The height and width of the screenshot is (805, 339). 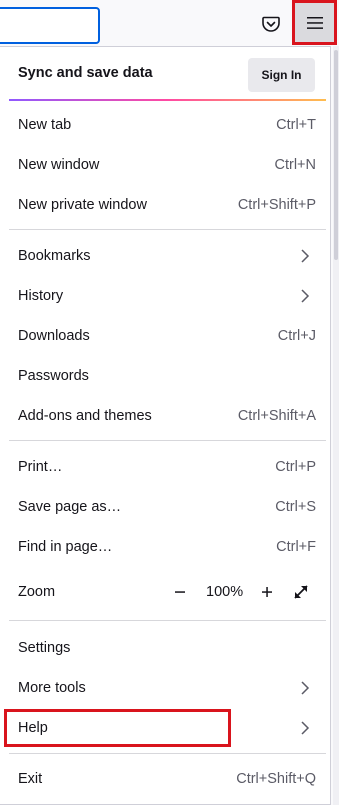 What do you see at coordinates (45, 125) in the screenshot?
I see `menu-item-label: New tab` at bounding box center [45, 125].